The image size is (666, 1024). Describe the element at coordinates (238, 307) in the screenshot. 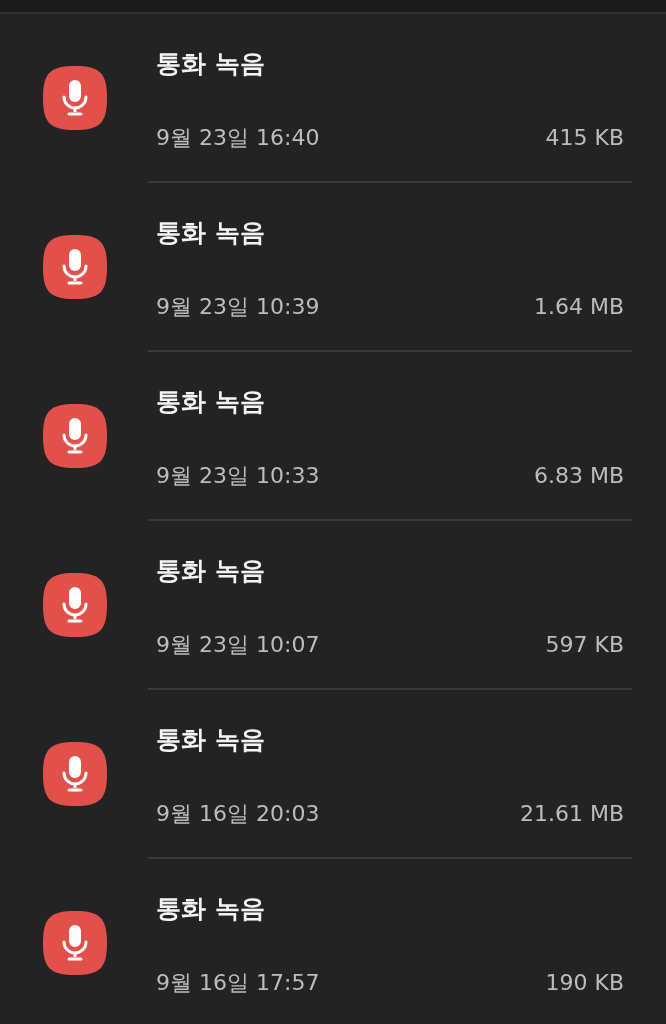

I see `recording-date: 9월 23일 10:39` at that location.